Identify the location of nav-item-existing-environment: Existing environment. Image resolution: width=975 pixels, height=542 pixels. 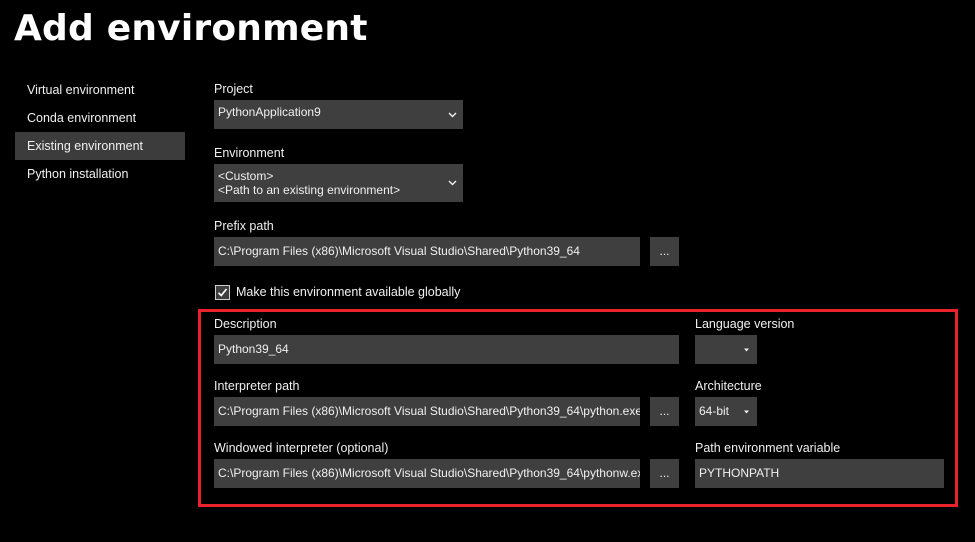
(100, 146).